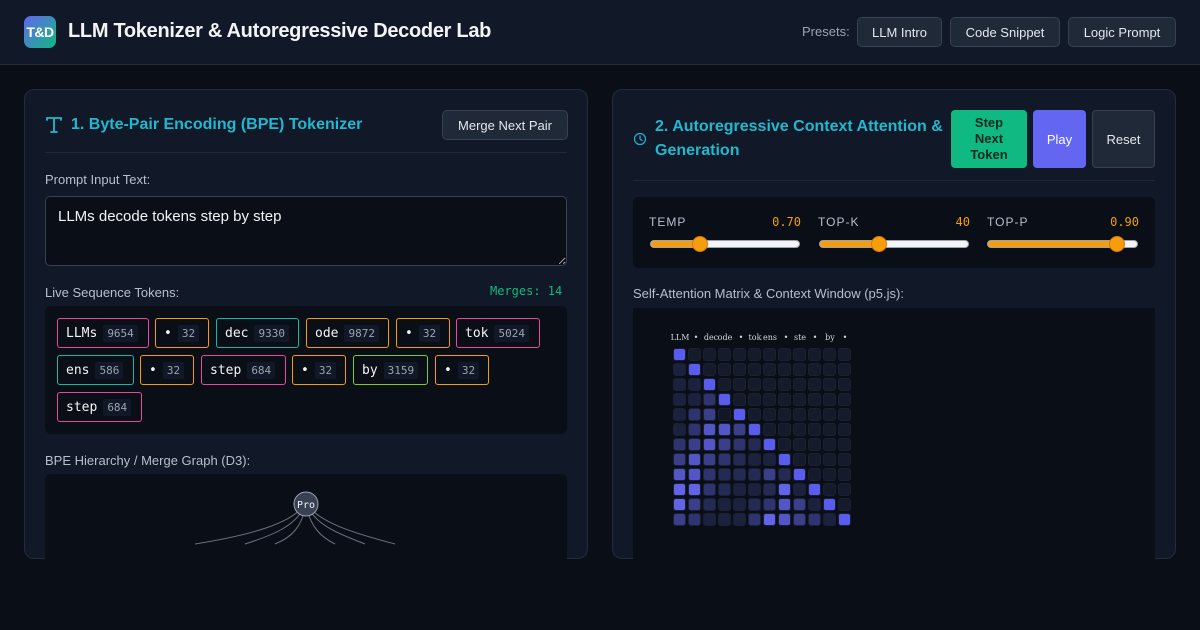  What do you see at coordinates (711, 337) in the screenshot?
I see `attention-token-label: dec` at bounding box center [711, 337].